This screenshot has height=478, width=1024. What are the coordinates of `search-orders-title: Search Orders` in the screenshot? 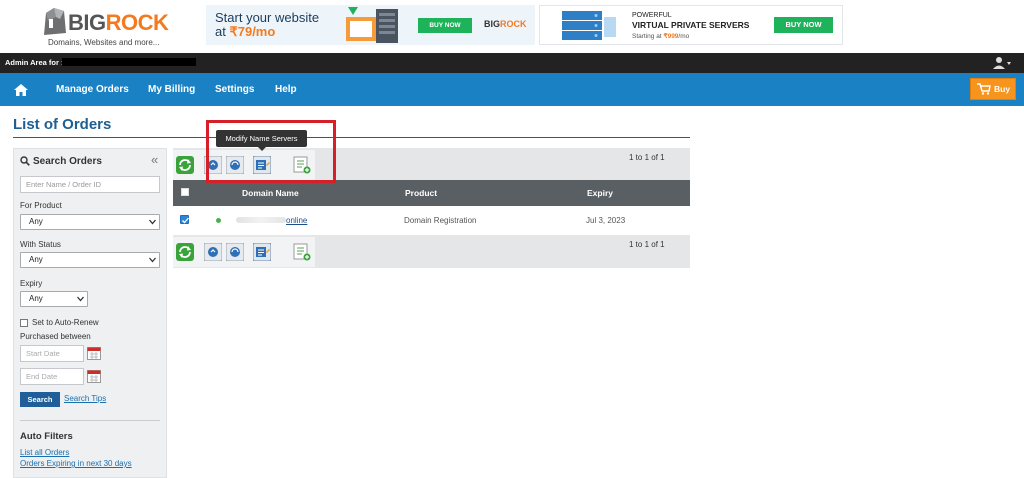 It's located at (67, 161).